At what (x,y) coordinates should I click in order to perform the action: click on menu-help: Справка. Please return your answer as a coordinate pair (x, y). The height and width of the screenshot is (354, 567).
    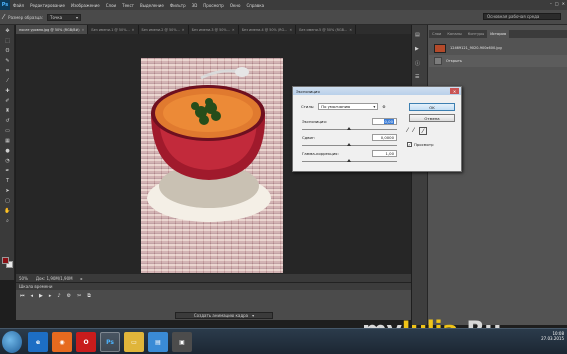
    Looking at the image, I should click on (255, 5).